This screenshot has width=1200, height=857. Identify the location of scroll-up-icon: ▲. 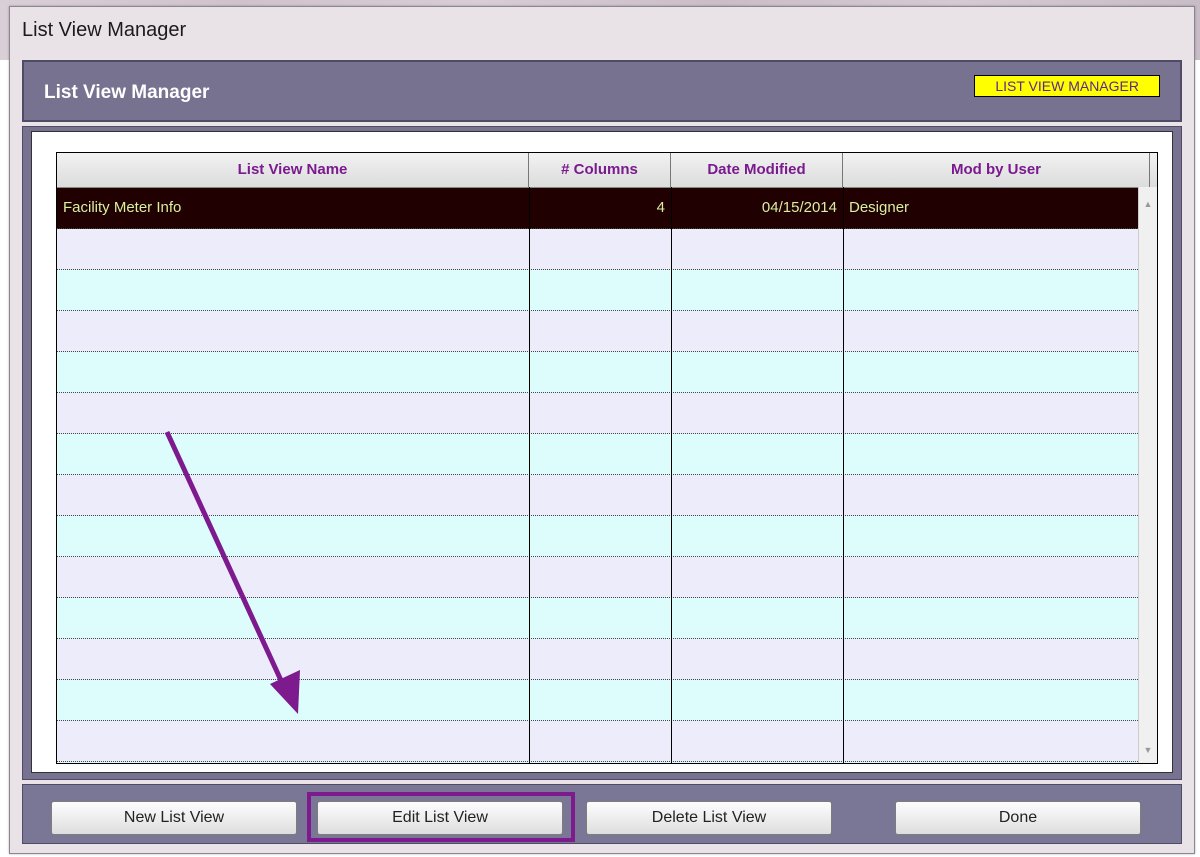
(1148, 204).